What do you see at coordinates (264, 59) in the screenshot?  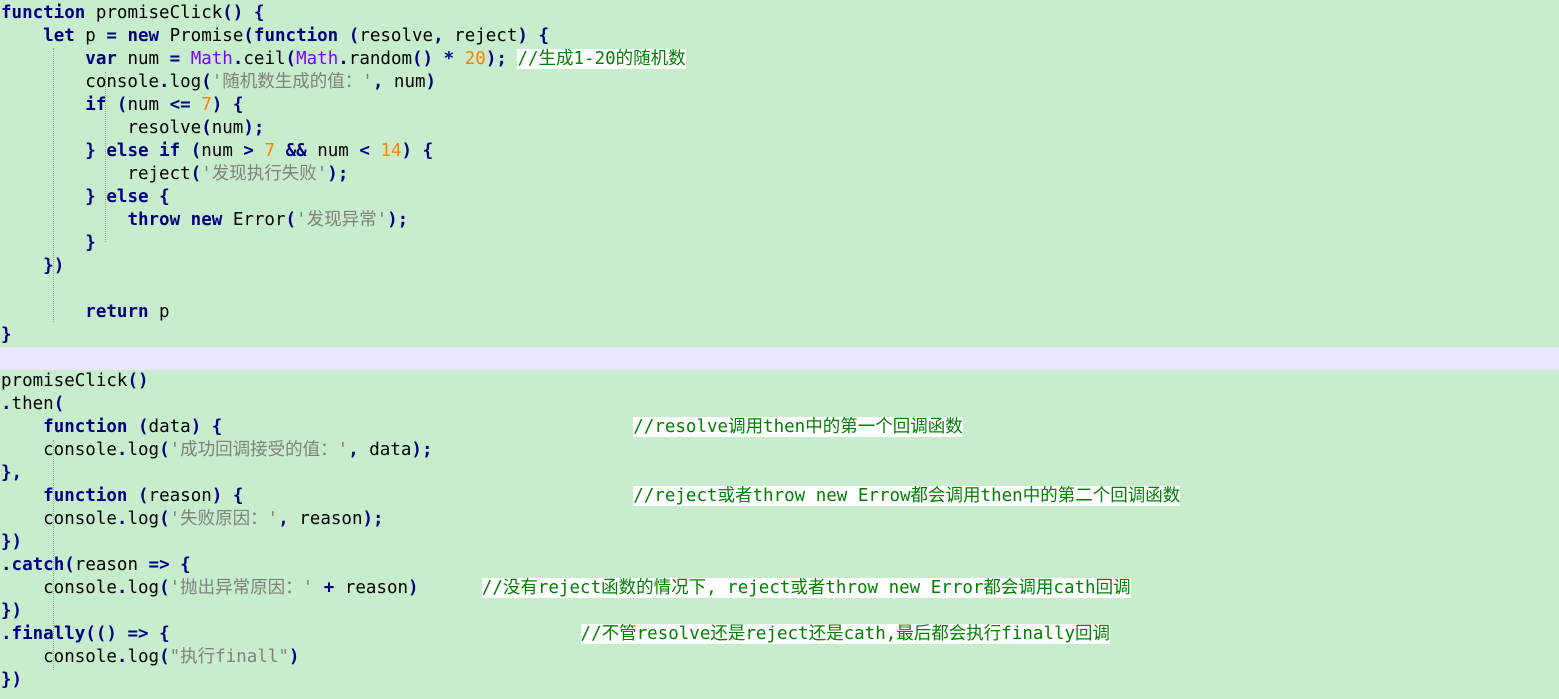 I see `code-token-txt: ceil` at bounding box center [264, 59].